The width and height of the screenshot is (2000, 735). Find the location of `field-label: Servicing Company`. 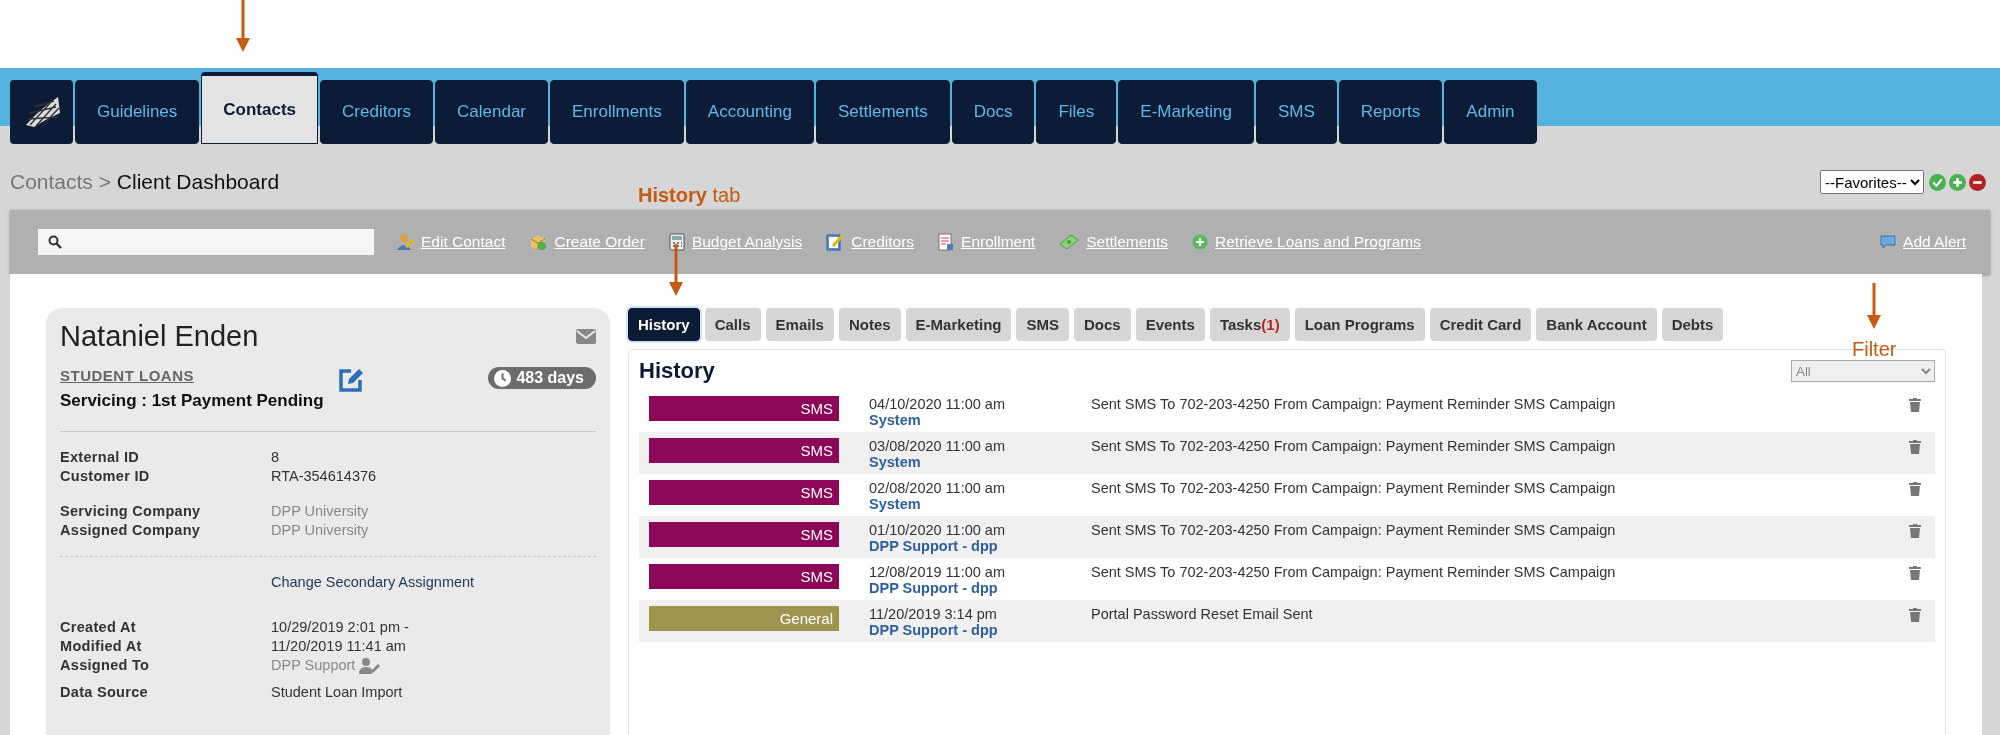

field-label: Servicing Company is located at coordinates (131, 511).